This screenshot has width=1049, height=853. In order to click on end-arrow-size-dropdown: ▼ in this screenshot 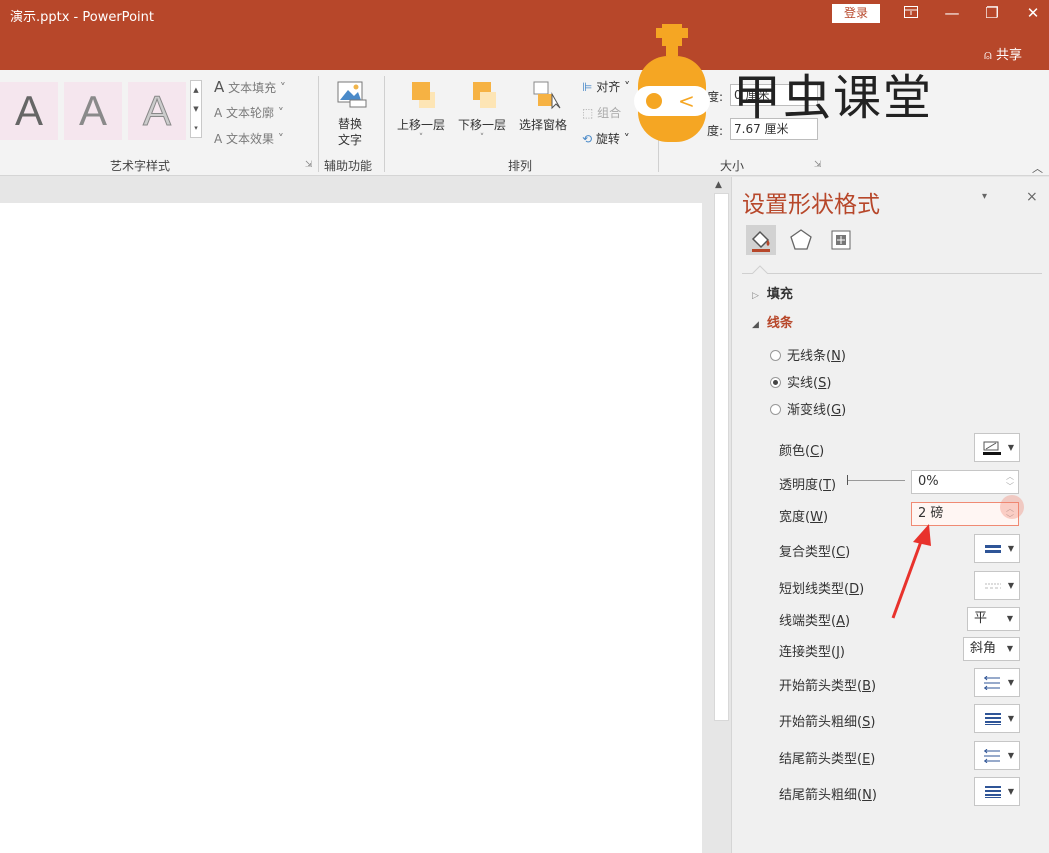, I will do `click(997, 791)`.